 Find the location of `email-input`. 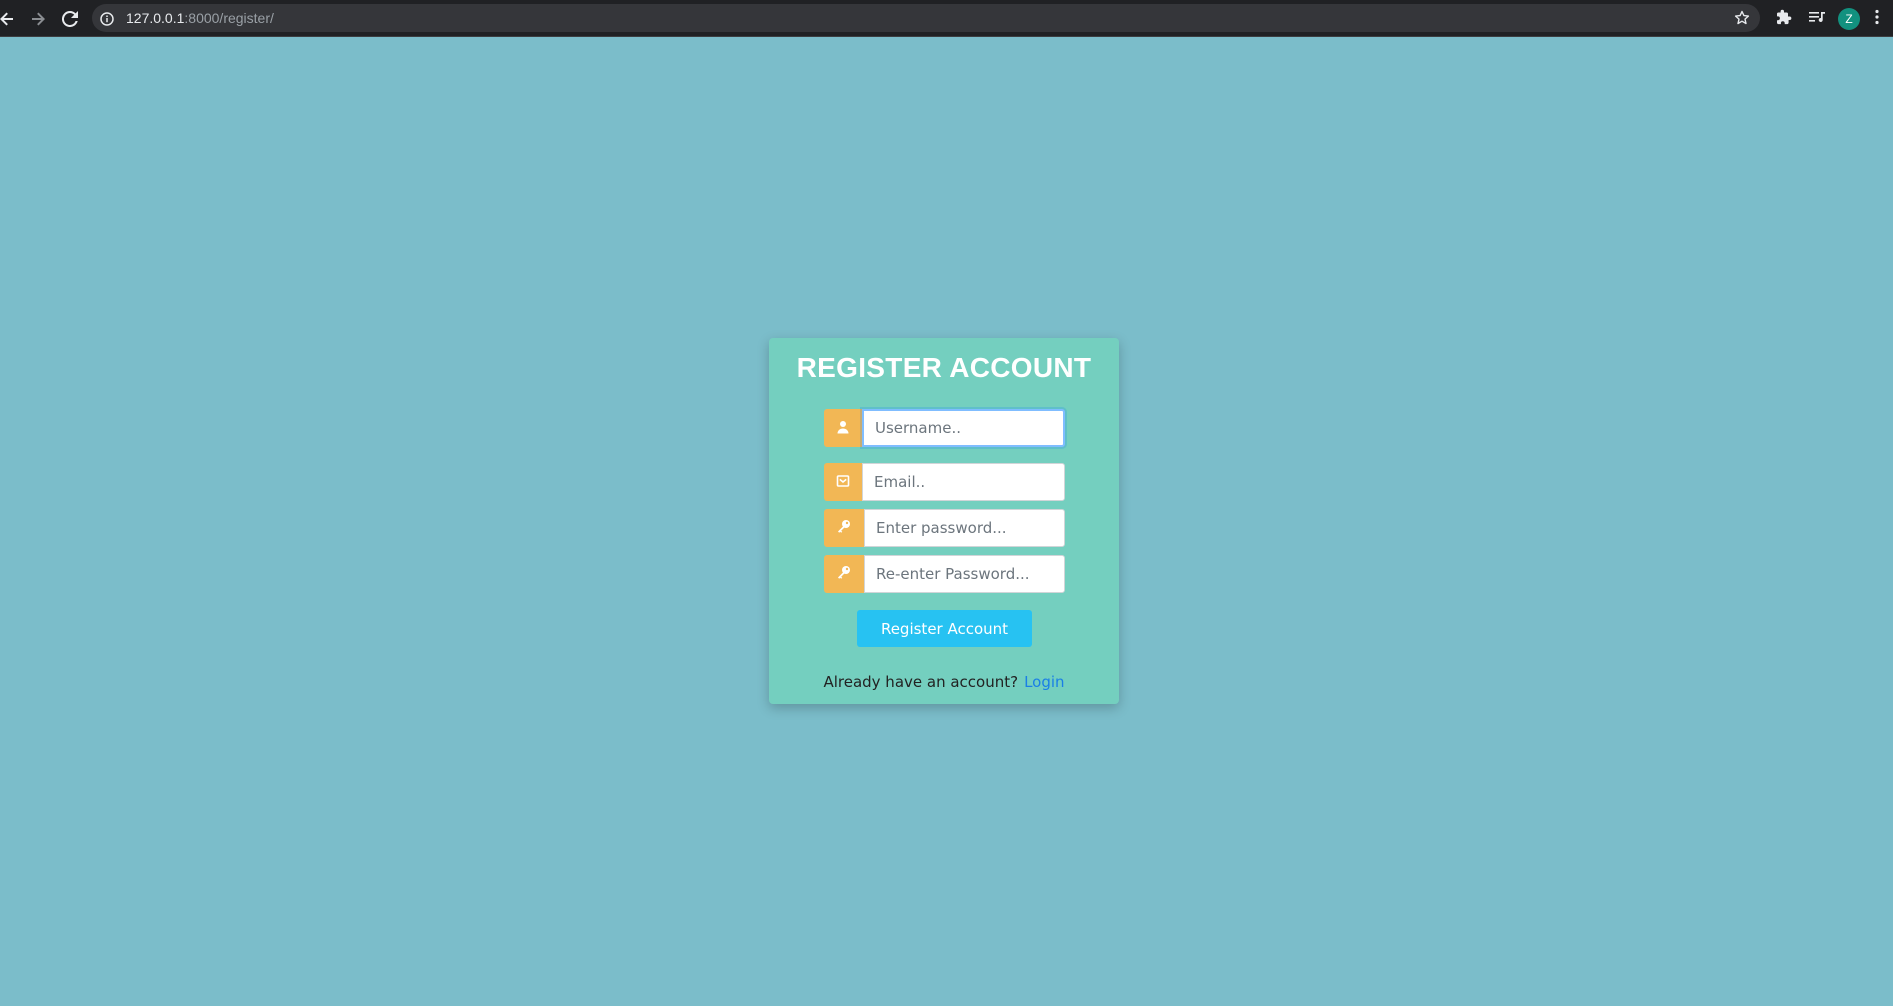

email-input is located at coordinates (963, 482).